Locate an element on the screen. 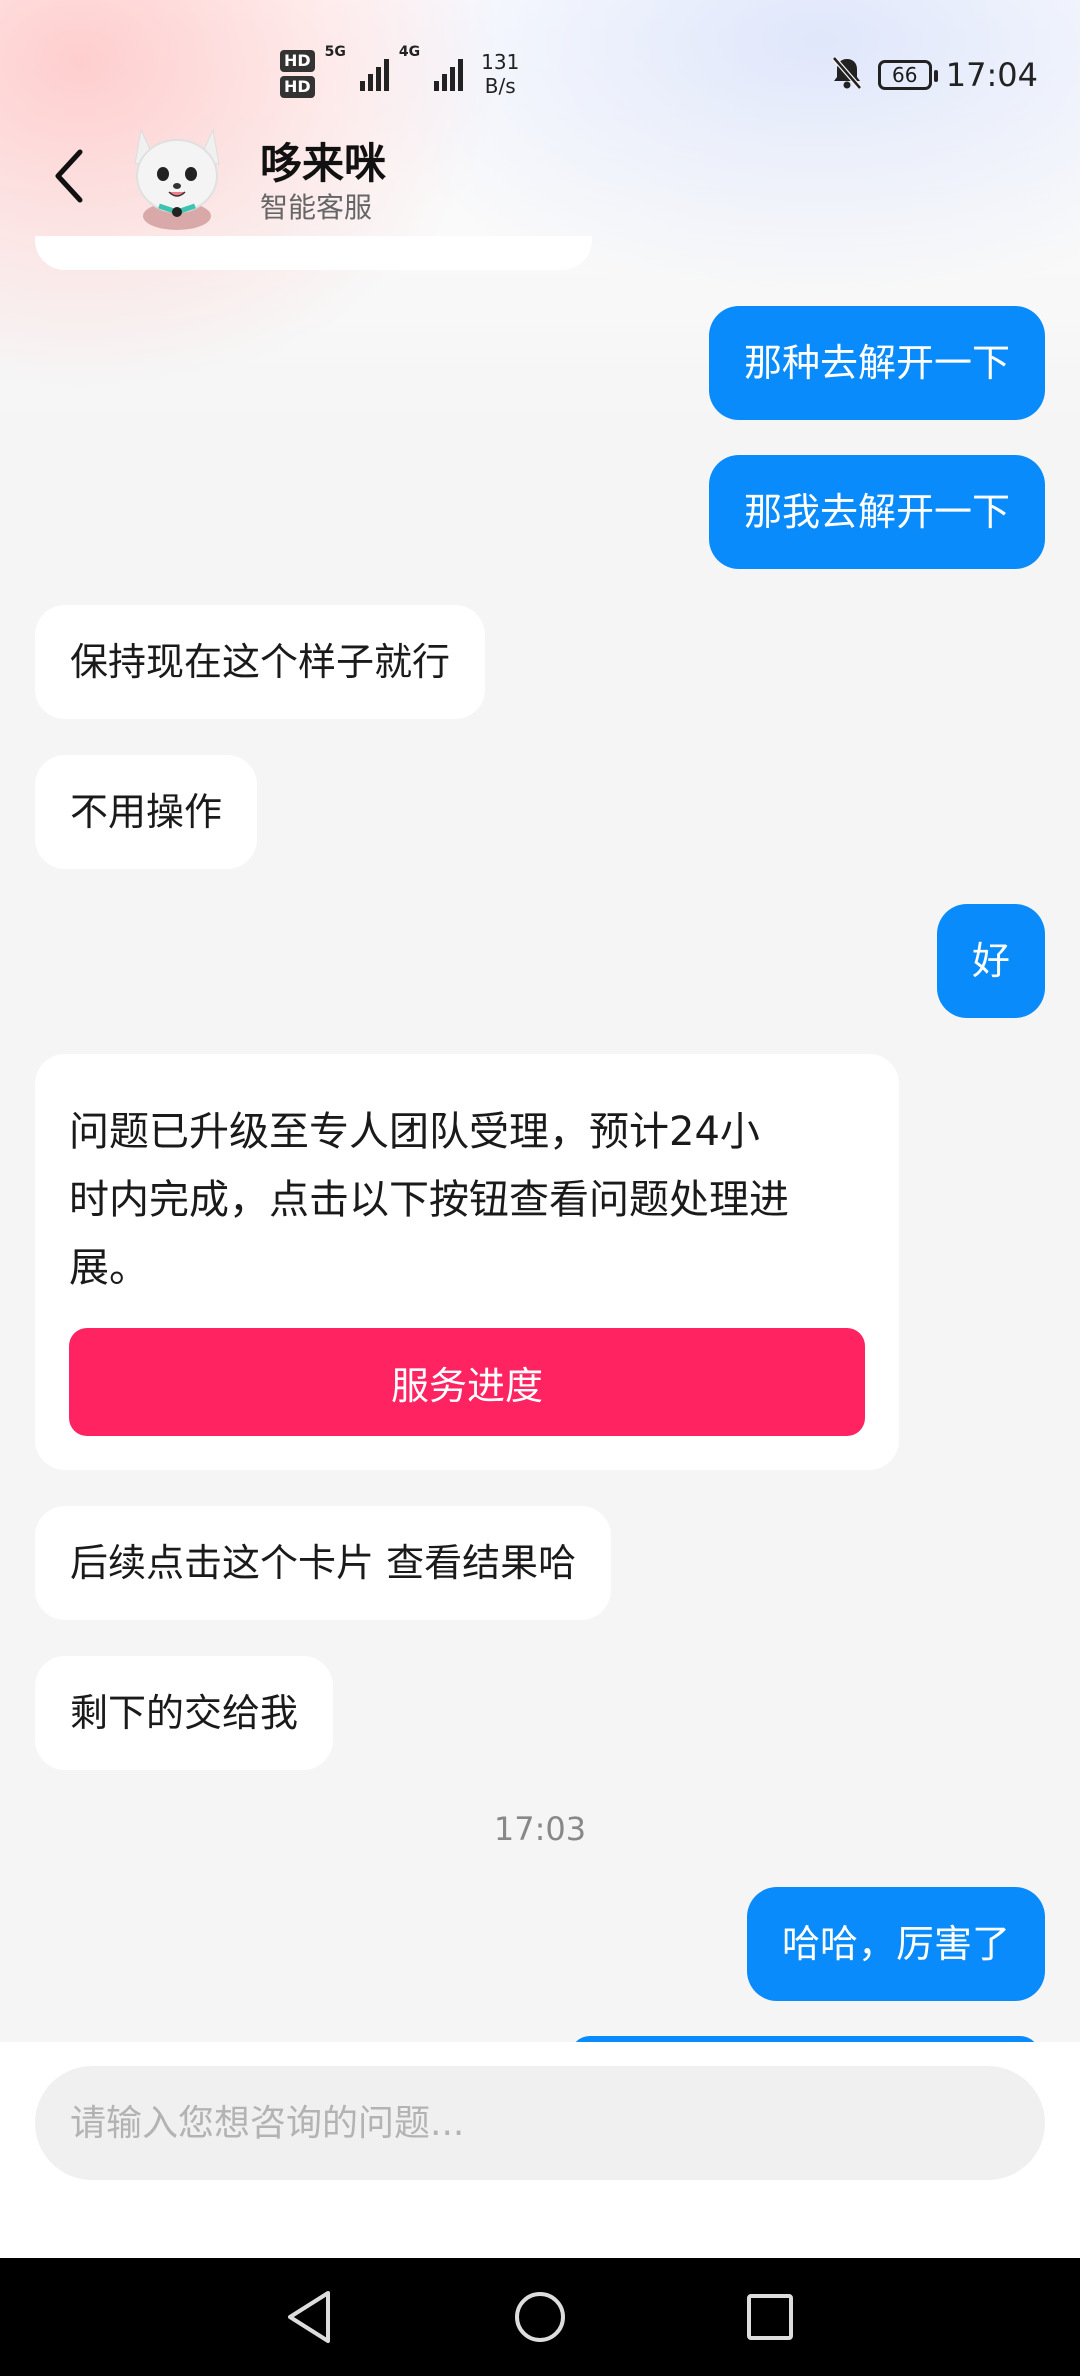 The width and height of the screenshot is (1080, 2376). hd-badge-2: HD is located at coordinates (297, 87).